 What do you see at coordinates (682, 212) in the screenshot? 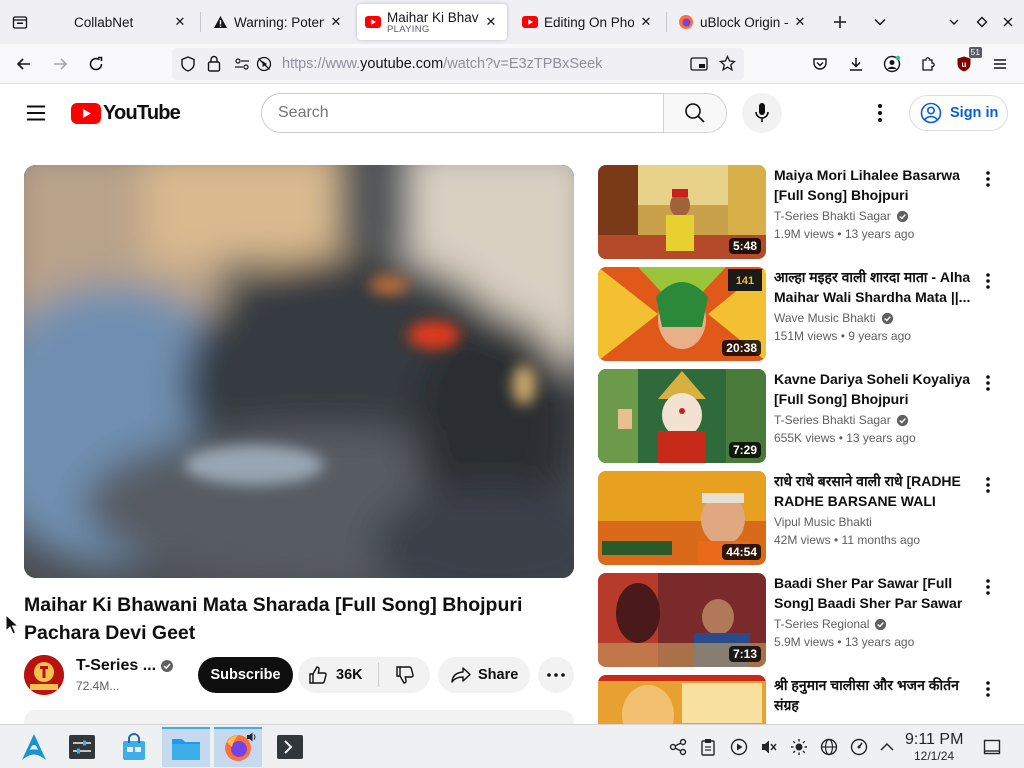
I see `video-thumbnail: 5:48` at bounding box center [682, 212].